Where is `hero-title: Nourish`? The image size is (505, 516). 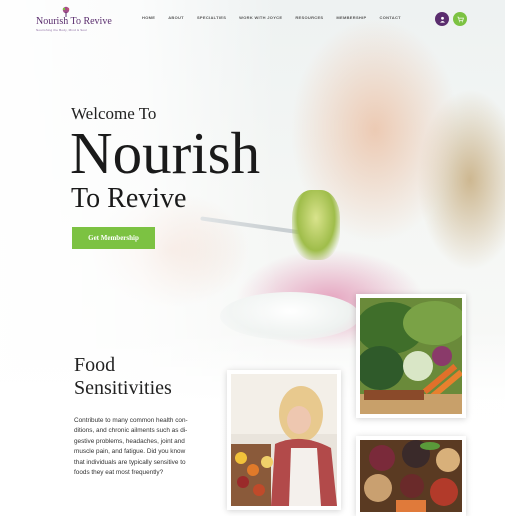 hero-title: Nourish is located at coordinates (165, 153).